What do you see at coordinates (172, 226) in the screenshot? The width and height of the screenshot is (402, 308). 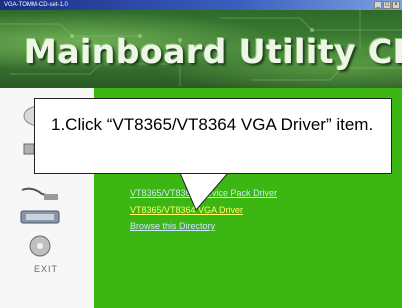 I see `browse-directory-link: Browse this Directory` at bounding box center [172, 226].